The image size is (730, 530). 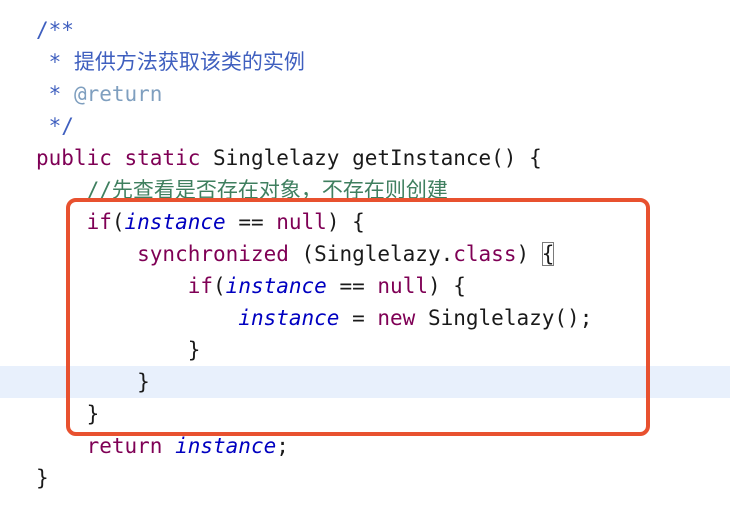 I want to click on code-token: (Singlelazy., so click(x=371, y=254).